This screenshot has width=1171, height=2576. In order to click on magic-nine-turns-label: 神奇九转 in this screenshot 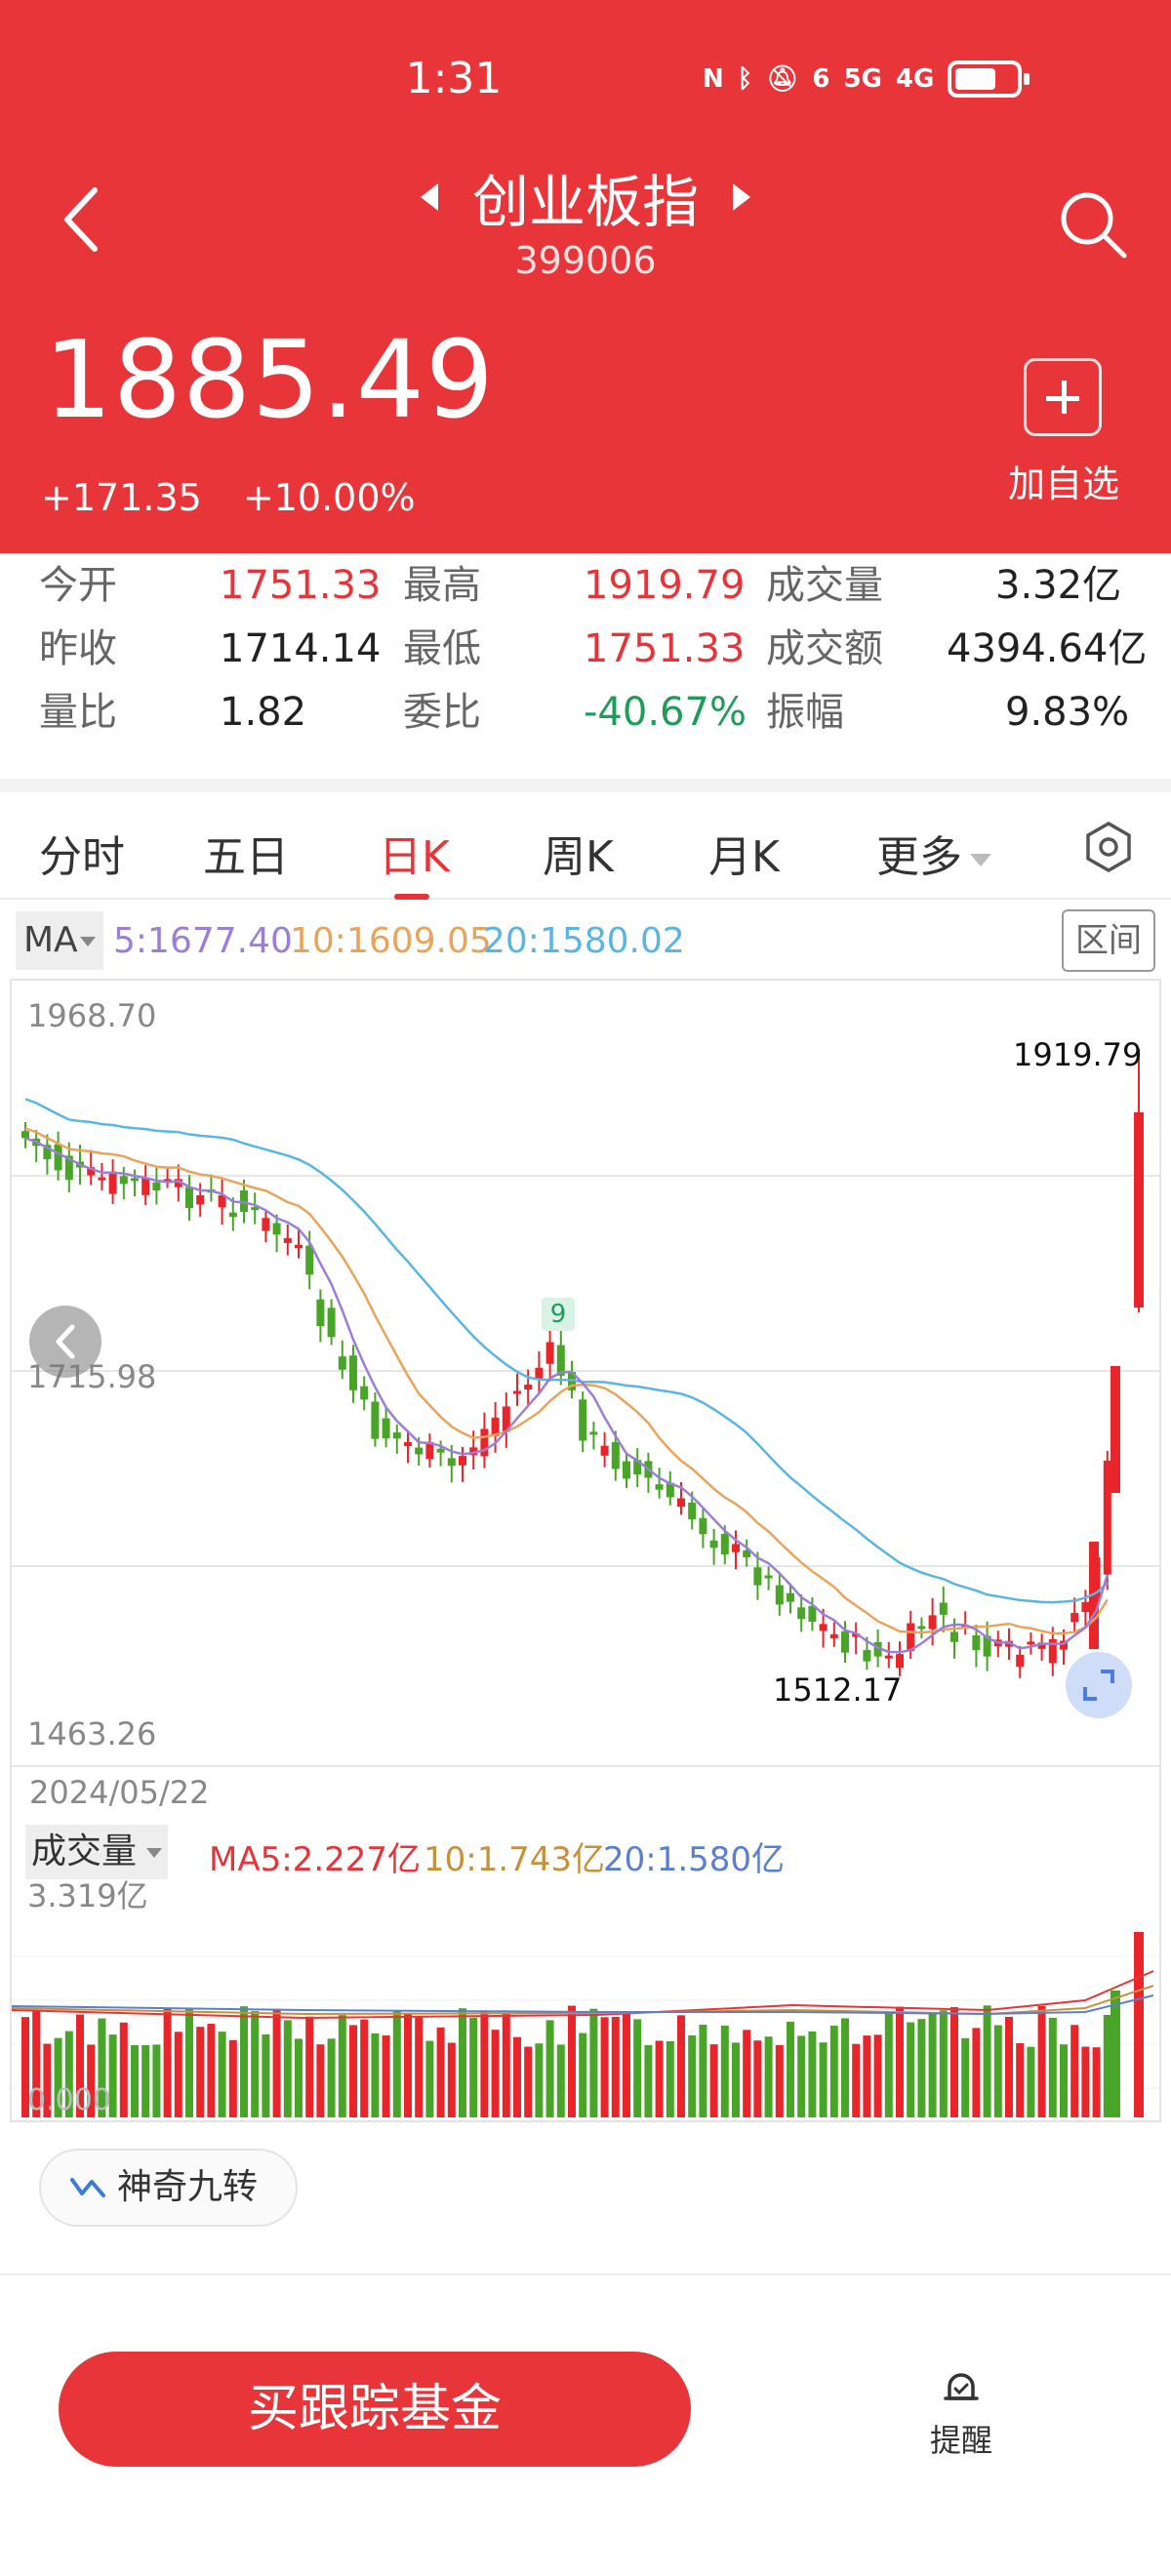, I will do `click(188, 2187)`.